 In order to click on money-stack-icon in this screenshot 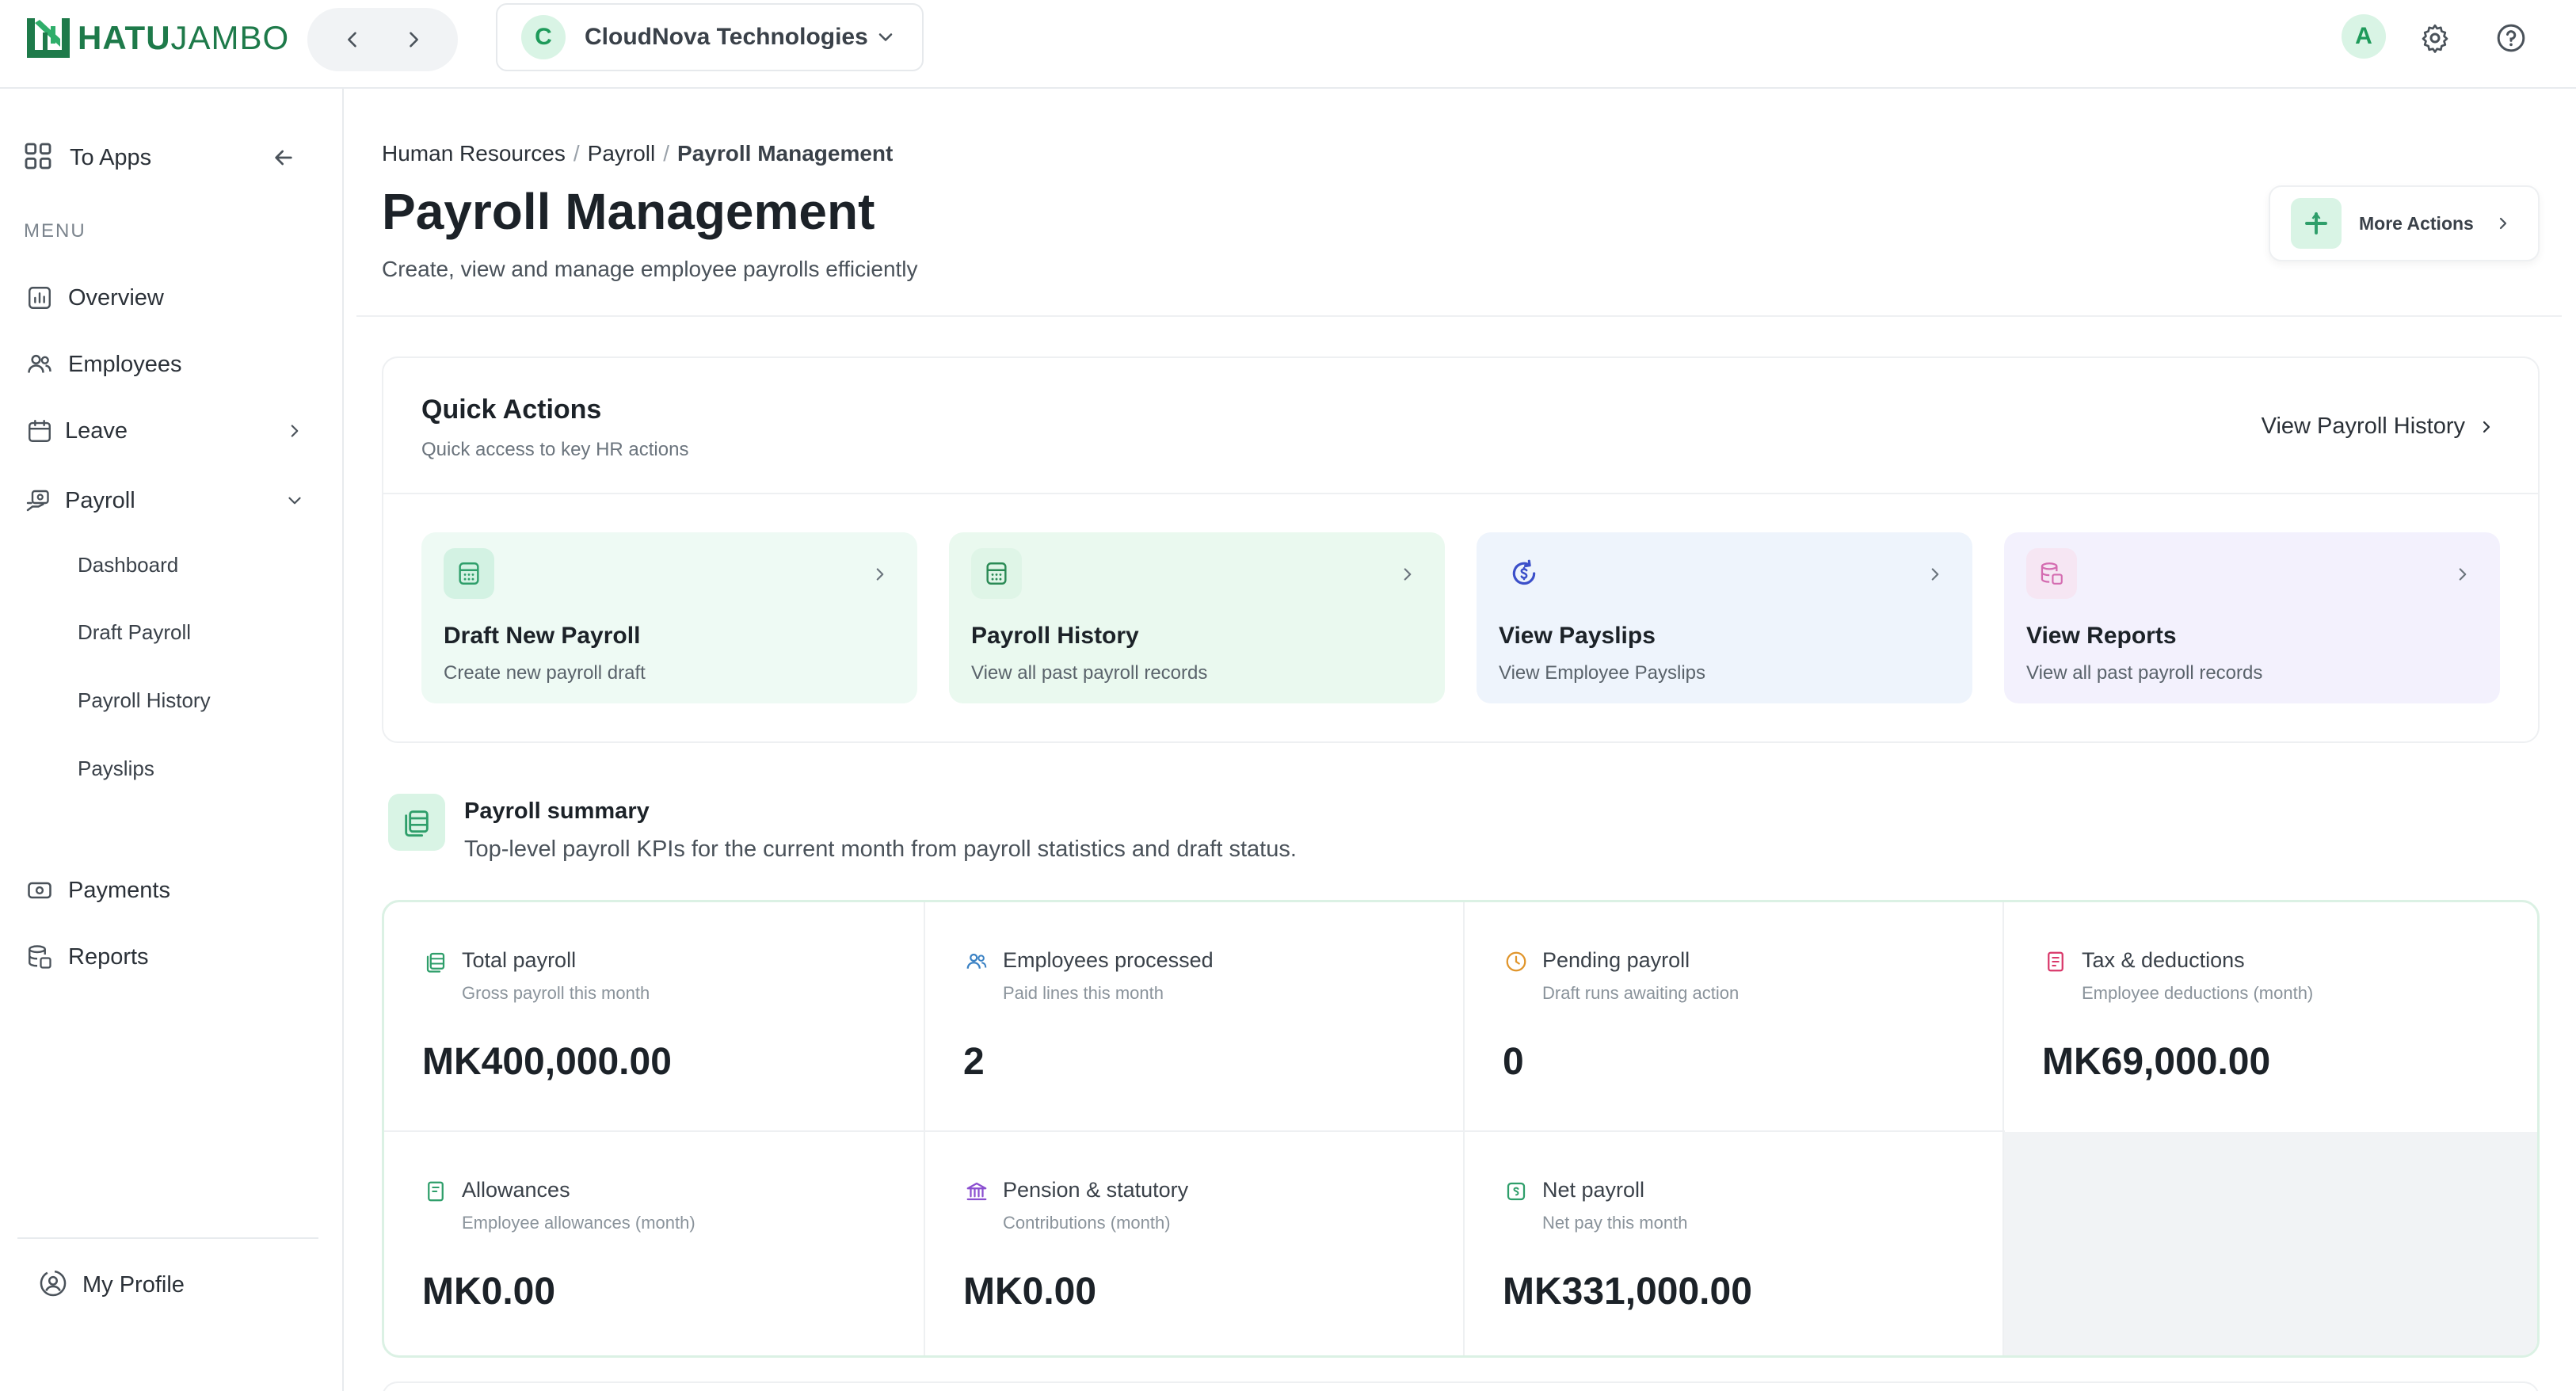, I will do `click(416, 822)`.